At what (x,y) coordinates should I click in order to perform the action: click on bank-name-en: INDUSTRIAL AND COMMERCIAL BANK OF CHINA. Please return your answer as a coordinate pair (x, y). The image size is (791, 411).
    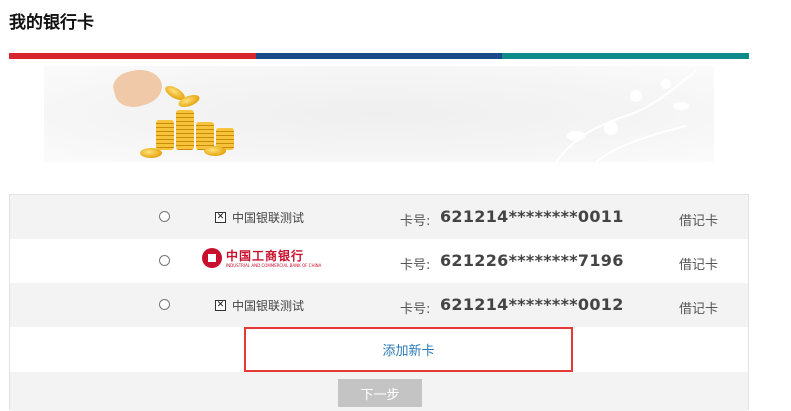
    Looking at the image, I should click on (274, 265).